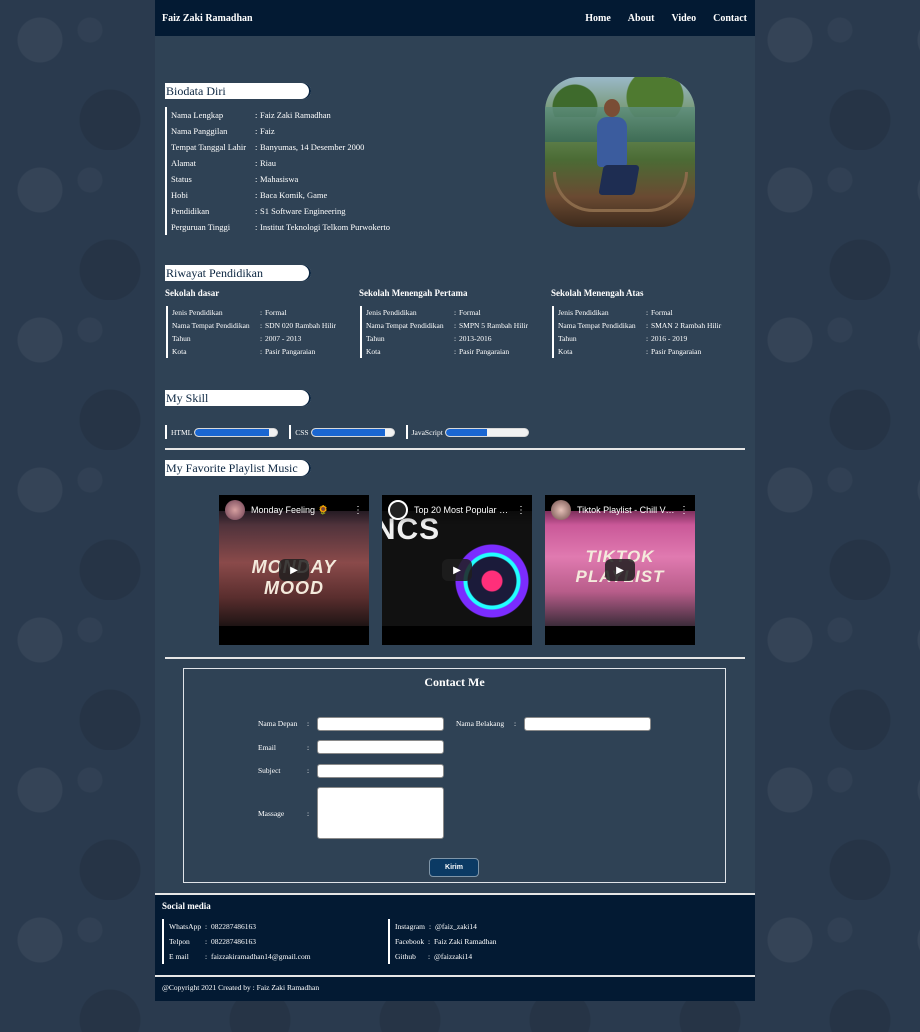  Describe the element at coordinates (657, 18) in the screenshot. I see `nav-menu: Home About Video Contact` at that location.